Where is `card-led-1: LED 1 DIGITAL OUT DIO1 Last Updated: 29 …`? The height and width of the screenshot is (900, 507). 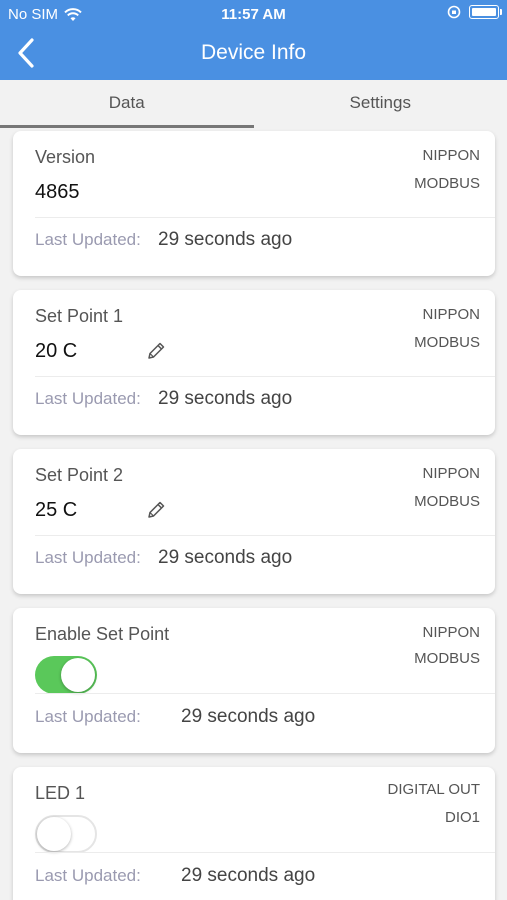 card-led-1: LED 1 DIGITAL OUT DIO1 Last Updated: 29 … is located at coordinates (254, 833).